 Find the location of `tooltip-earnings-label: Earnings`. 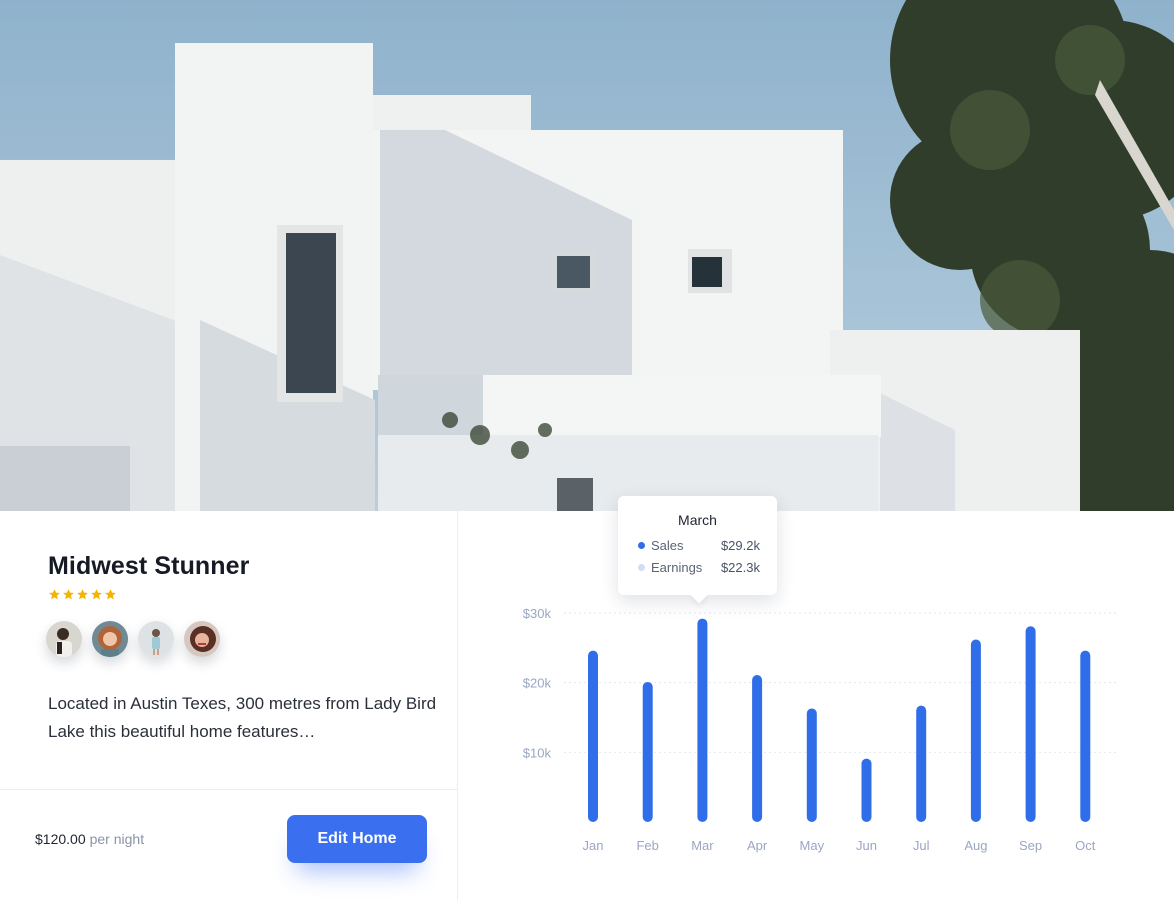

tooltip-earnings-label: Earnings is located at coordinates (677, 567).